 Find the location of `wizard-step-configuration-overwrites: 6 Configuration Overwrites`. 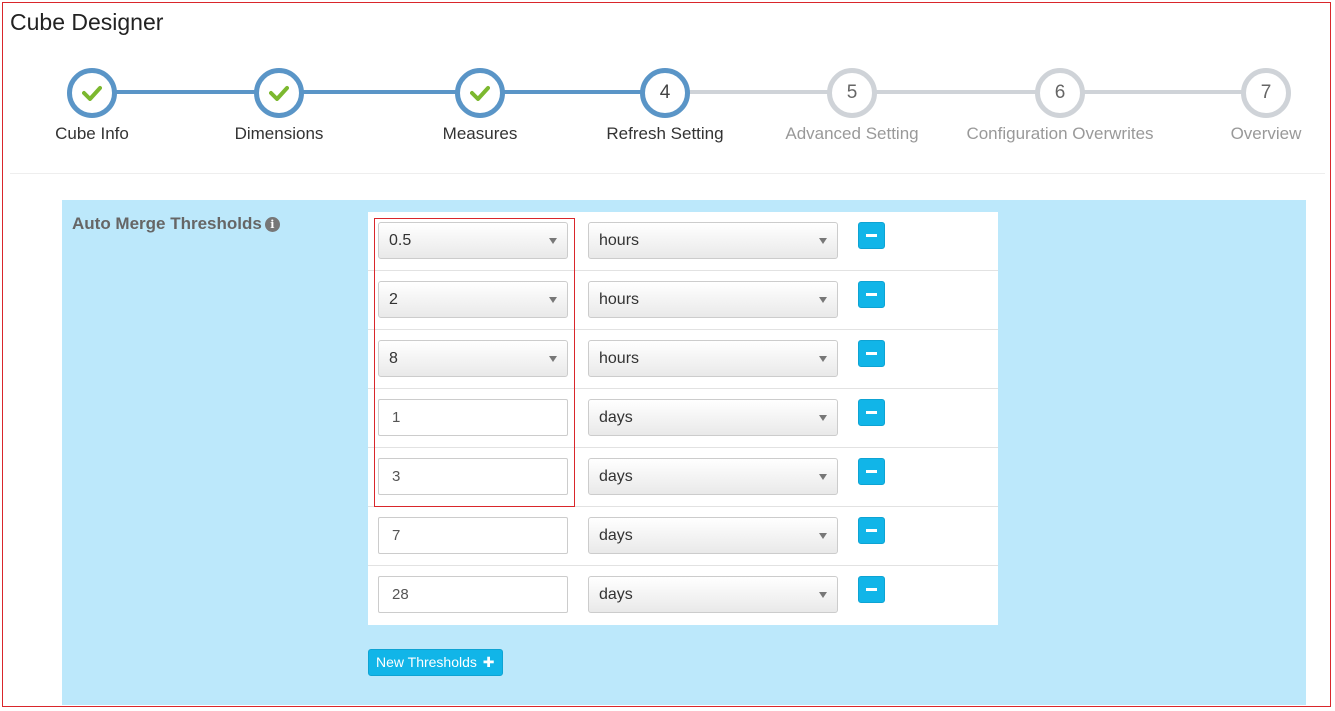

wizard-step-configuration-overwrites: 6 Configuration Overwrites is located at coordinates (1060, 106).